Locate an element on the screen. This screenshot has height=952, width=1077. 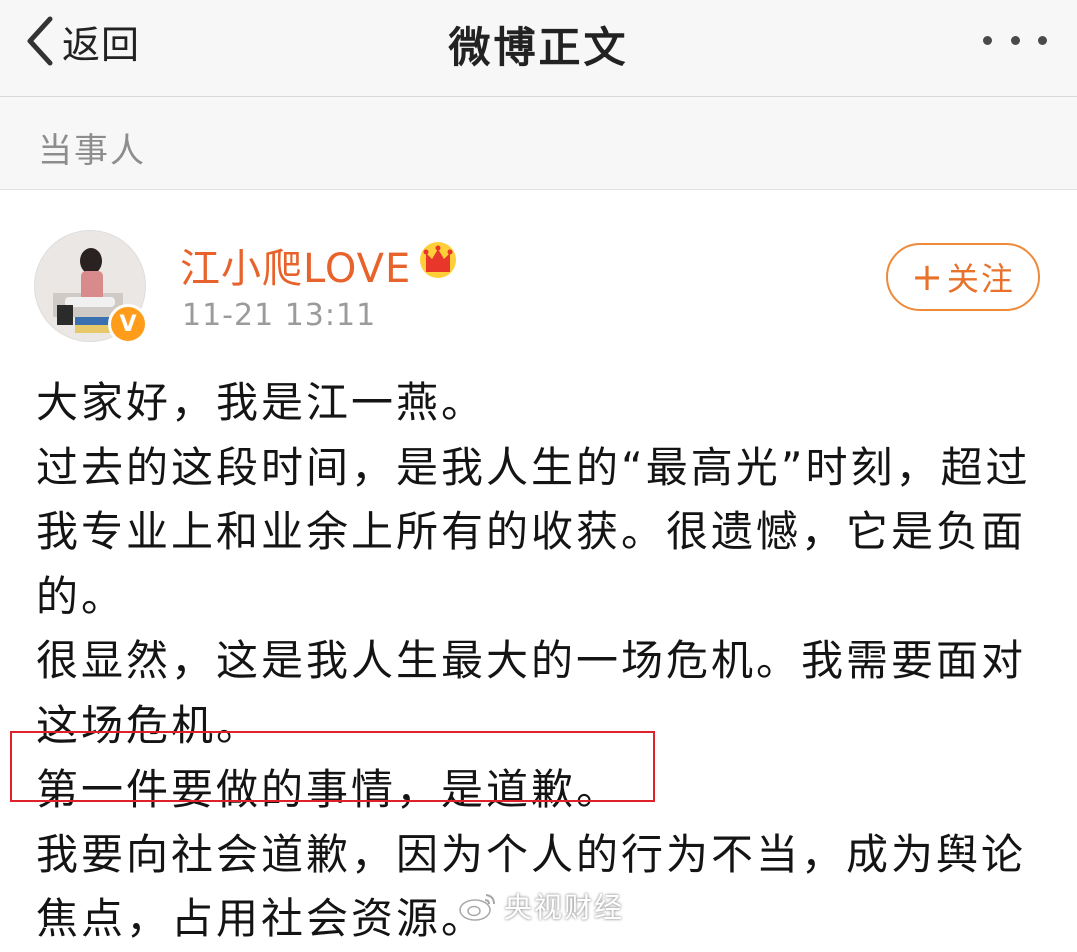
weibo-logo-icon is located at coordinates (477, 907).